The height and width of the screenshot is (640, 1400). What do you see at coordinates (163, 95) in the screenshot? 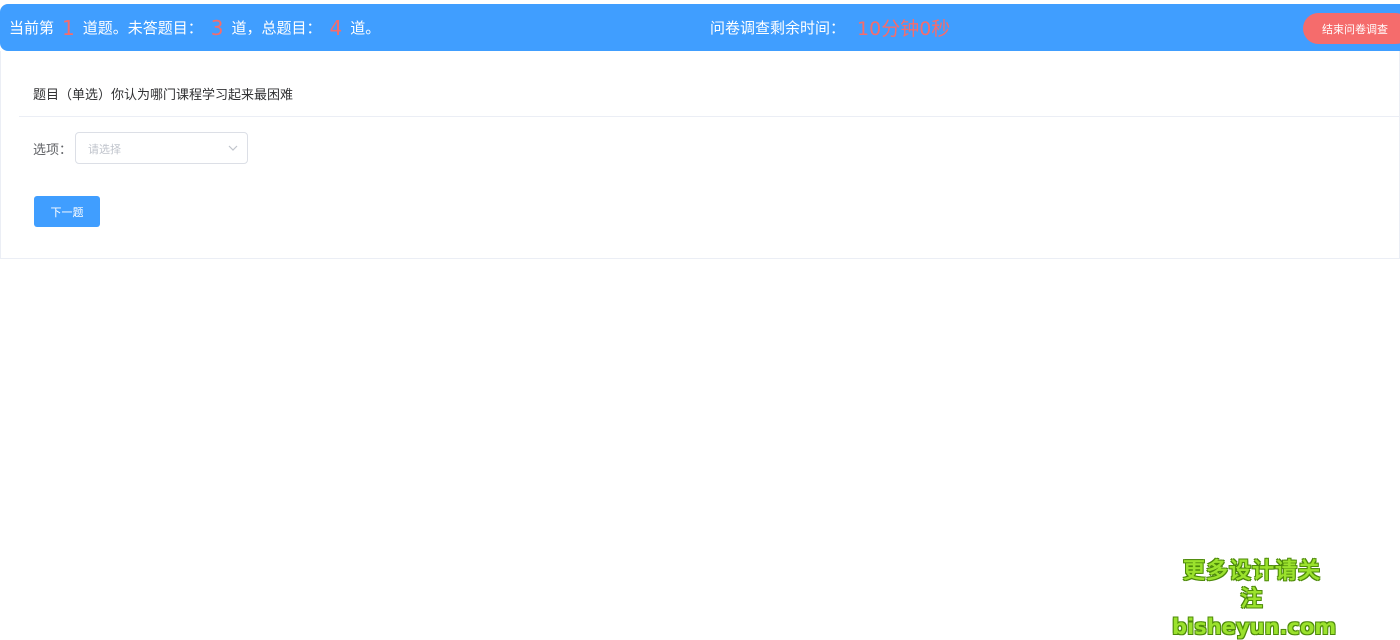
I see `question-title: 题目（单选）你认为哪门课程学习起来最困难` at bounding box center [163, 95].